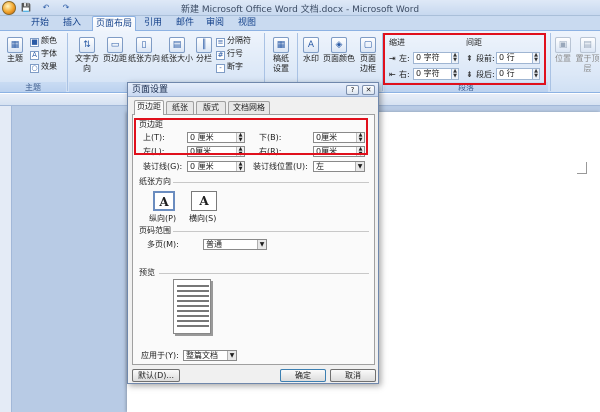 Image resolution: width=600 pixels, height=412 pixels. I want to click on bottom-margin-label: 下(B):, so click(270, 137).